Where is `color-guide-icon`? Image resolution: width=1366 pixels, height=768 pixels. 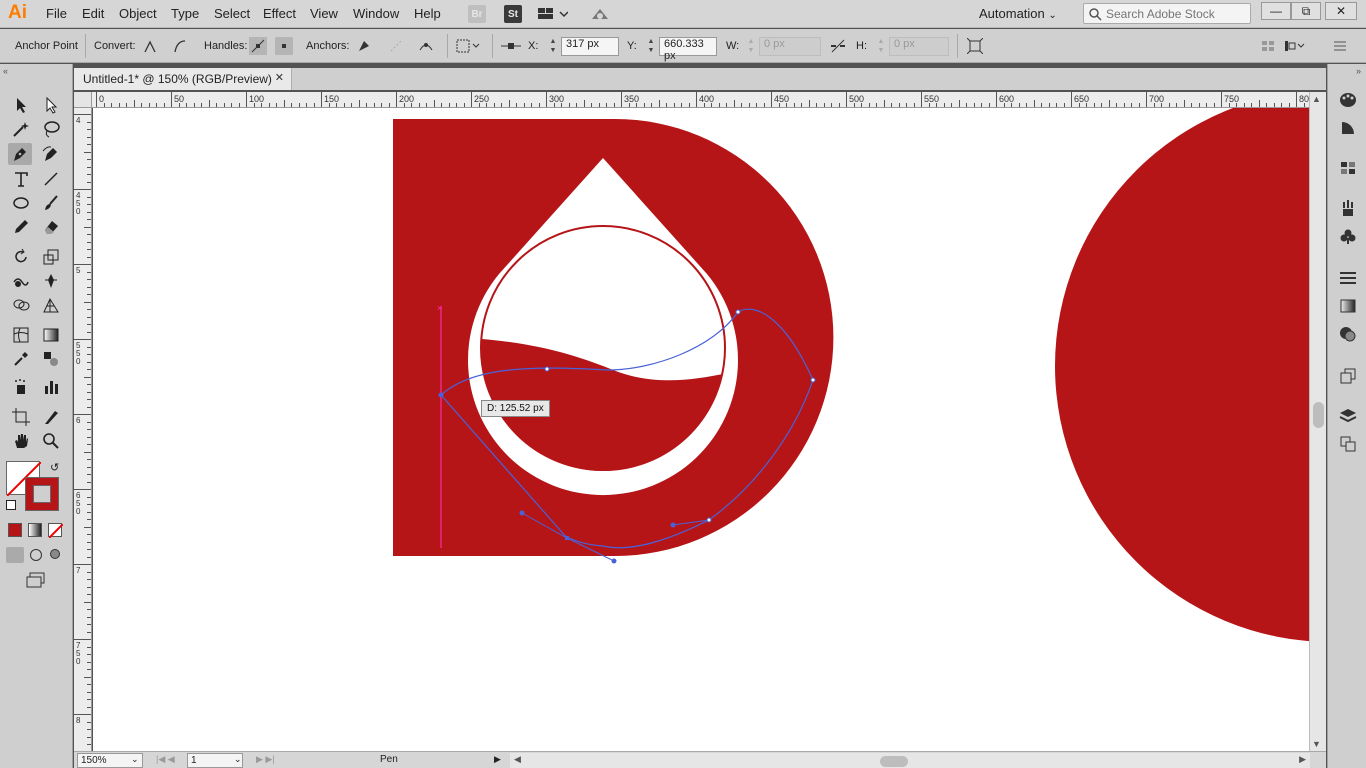
color-guide-icon is located at coordinates (1348, 128).